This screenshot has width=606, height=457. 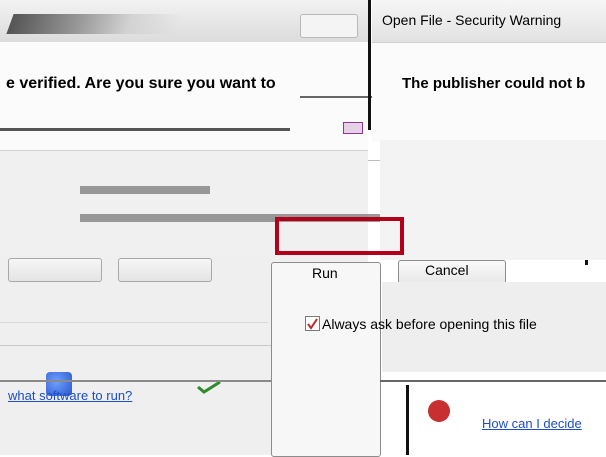 I want to click on check-icon, so click(x=209, y=387).